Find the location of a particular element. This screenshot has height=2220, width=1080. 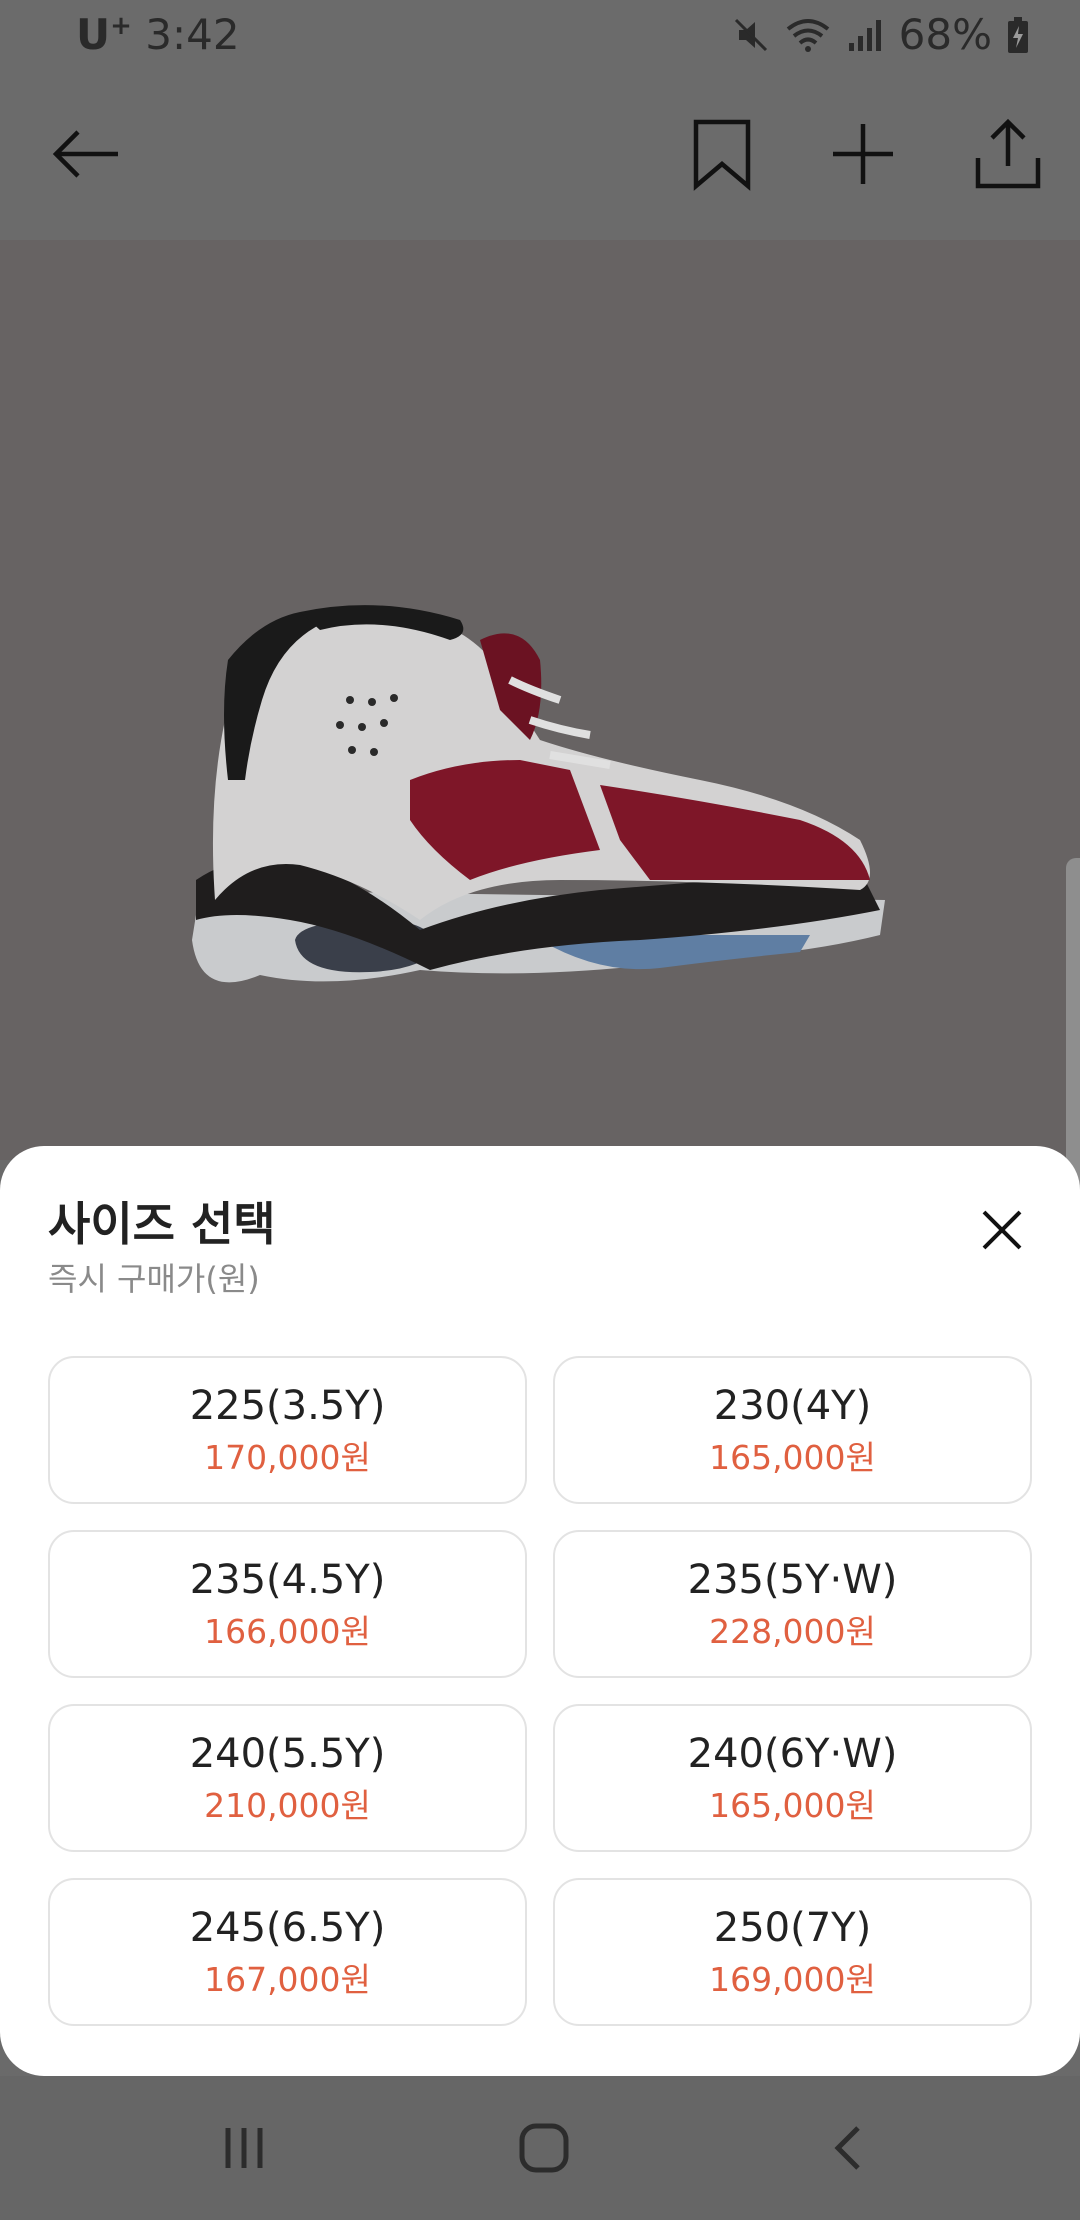

size-label: 245(6.5Y) is located at coordinates (287, 1928).